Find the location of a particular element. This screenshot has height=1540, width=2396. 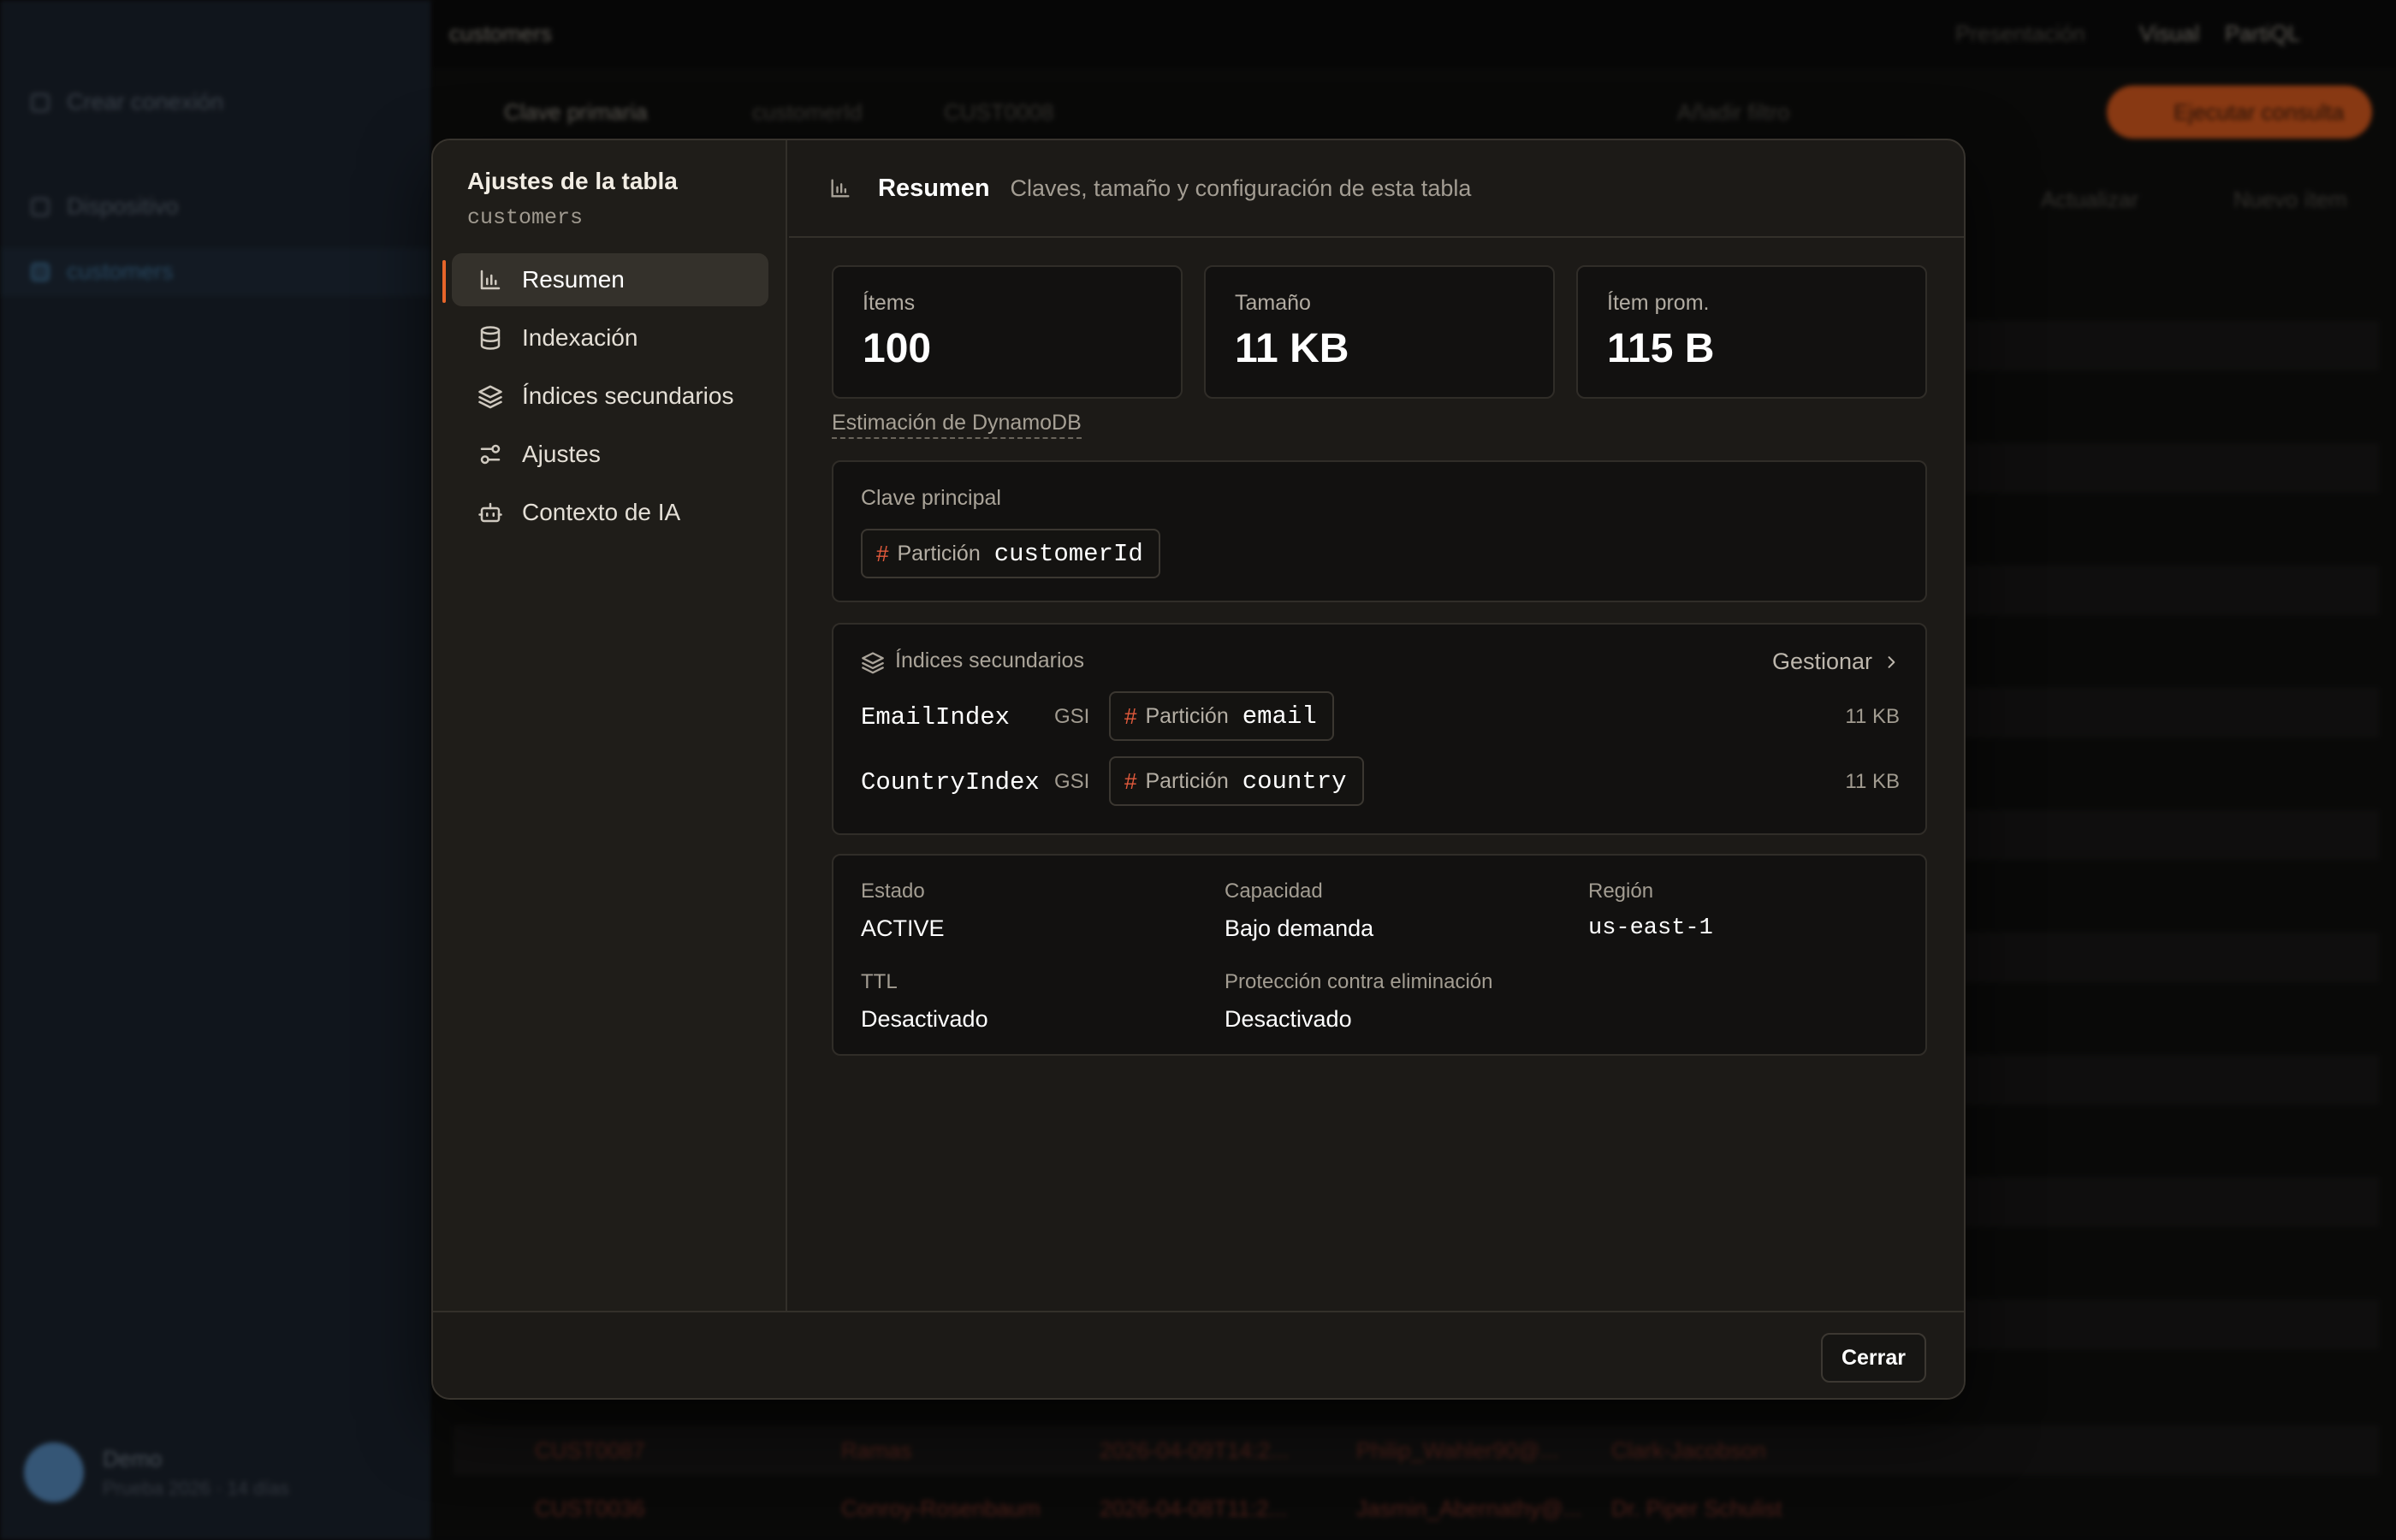

index-key-chip: # Partición country is located at coordinates (1237, 781).